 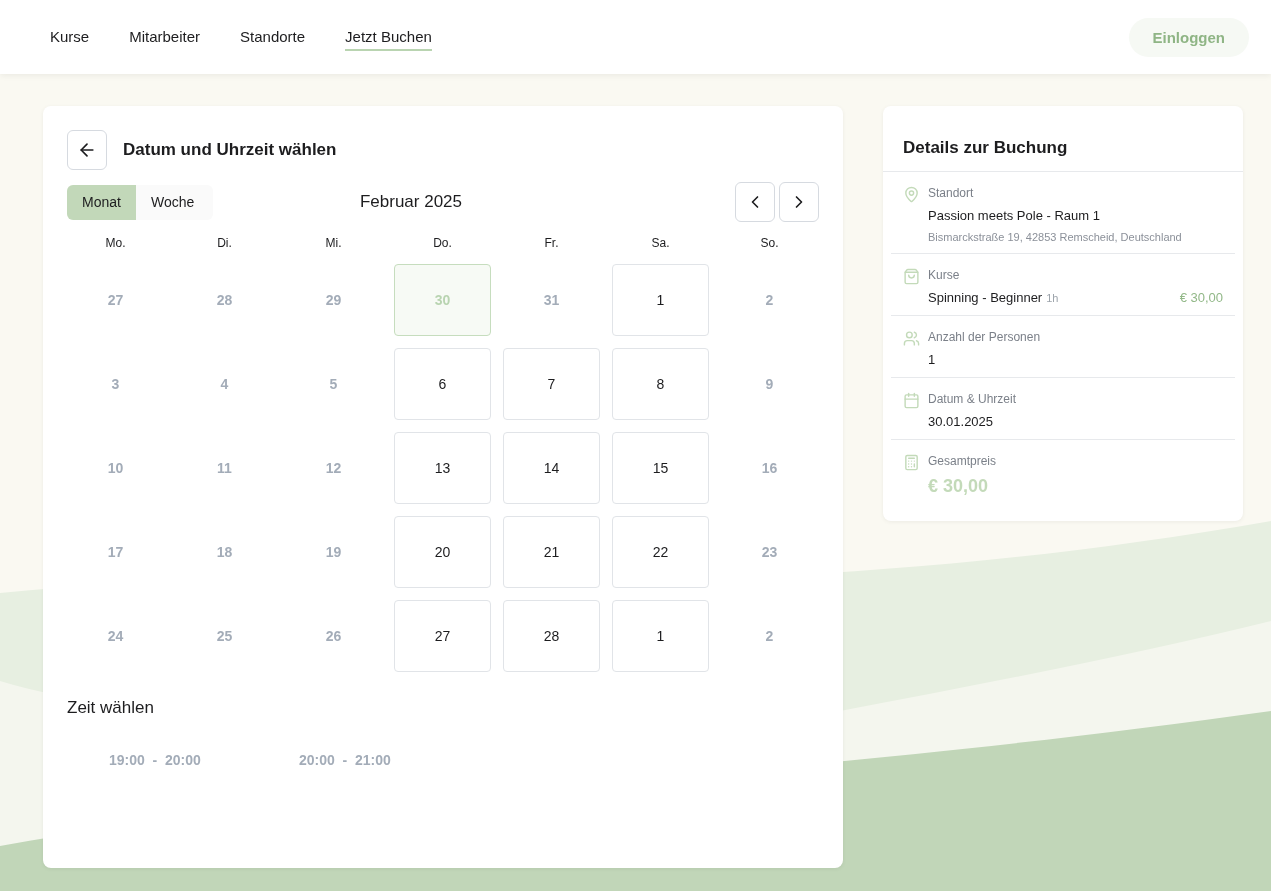 I want to click on nav-link: Kurse, so click(x=70, y=37).